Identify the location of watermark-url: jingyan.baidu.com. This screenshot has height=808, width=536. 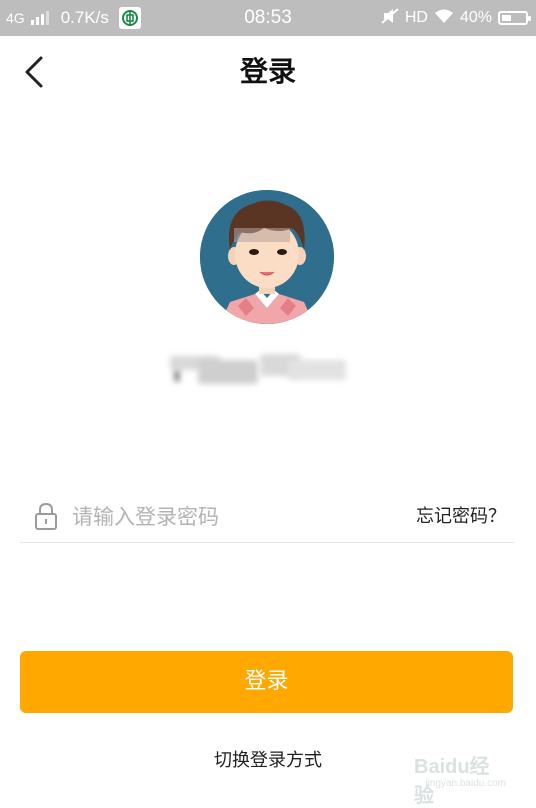
(465, 783).